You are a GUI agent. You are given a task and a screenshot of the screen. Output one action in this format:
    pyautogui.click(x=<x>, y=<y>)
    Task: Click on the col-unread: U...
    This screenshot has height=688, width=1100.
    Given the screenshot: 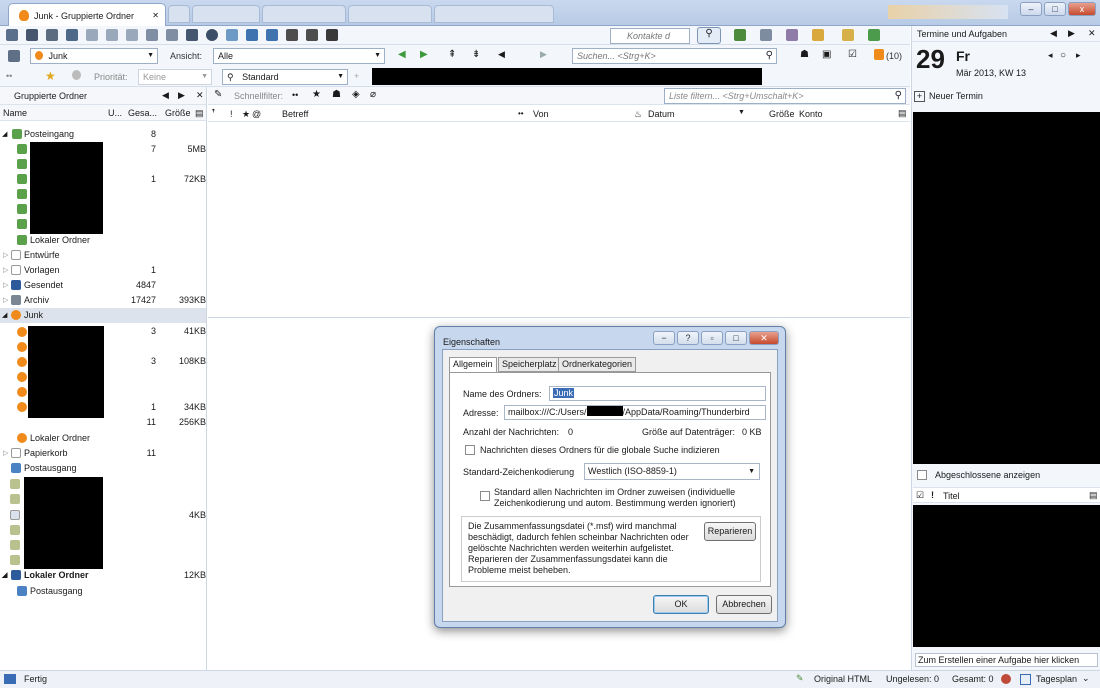 What is the action you would take?
    pyautogui.click(x=115, y=113)
    